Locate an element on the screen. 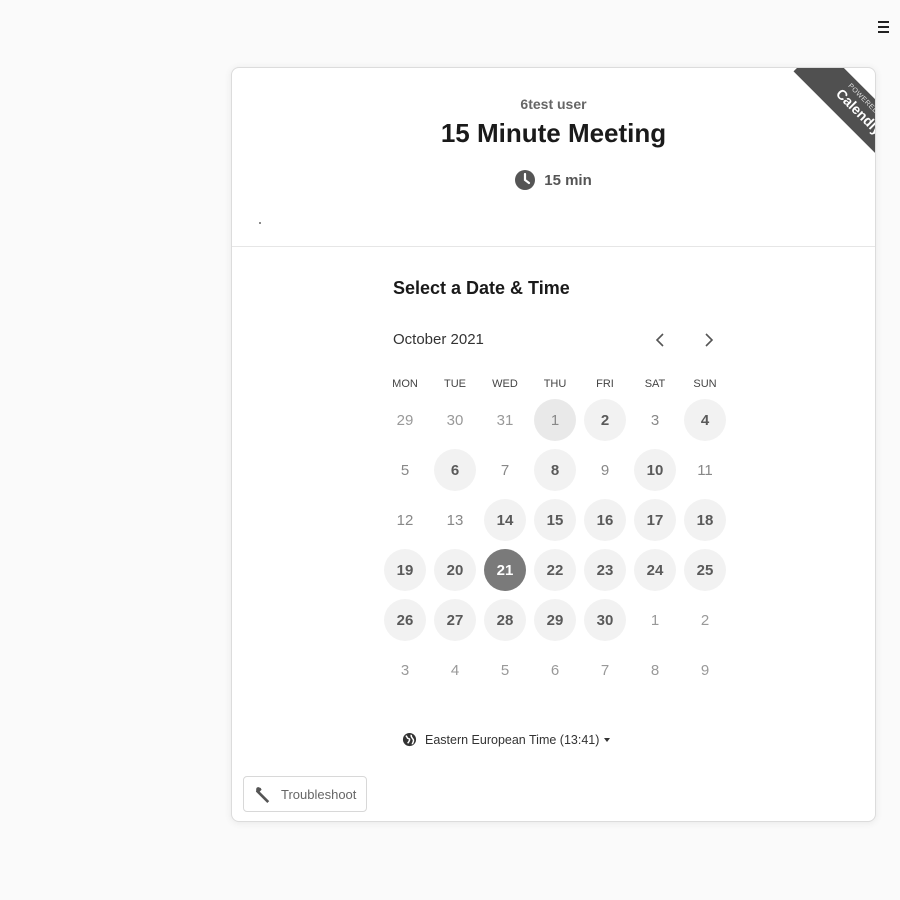 This screenshot has width=900, height=900. chevron-left-icon is located at coordinates (659, 340).